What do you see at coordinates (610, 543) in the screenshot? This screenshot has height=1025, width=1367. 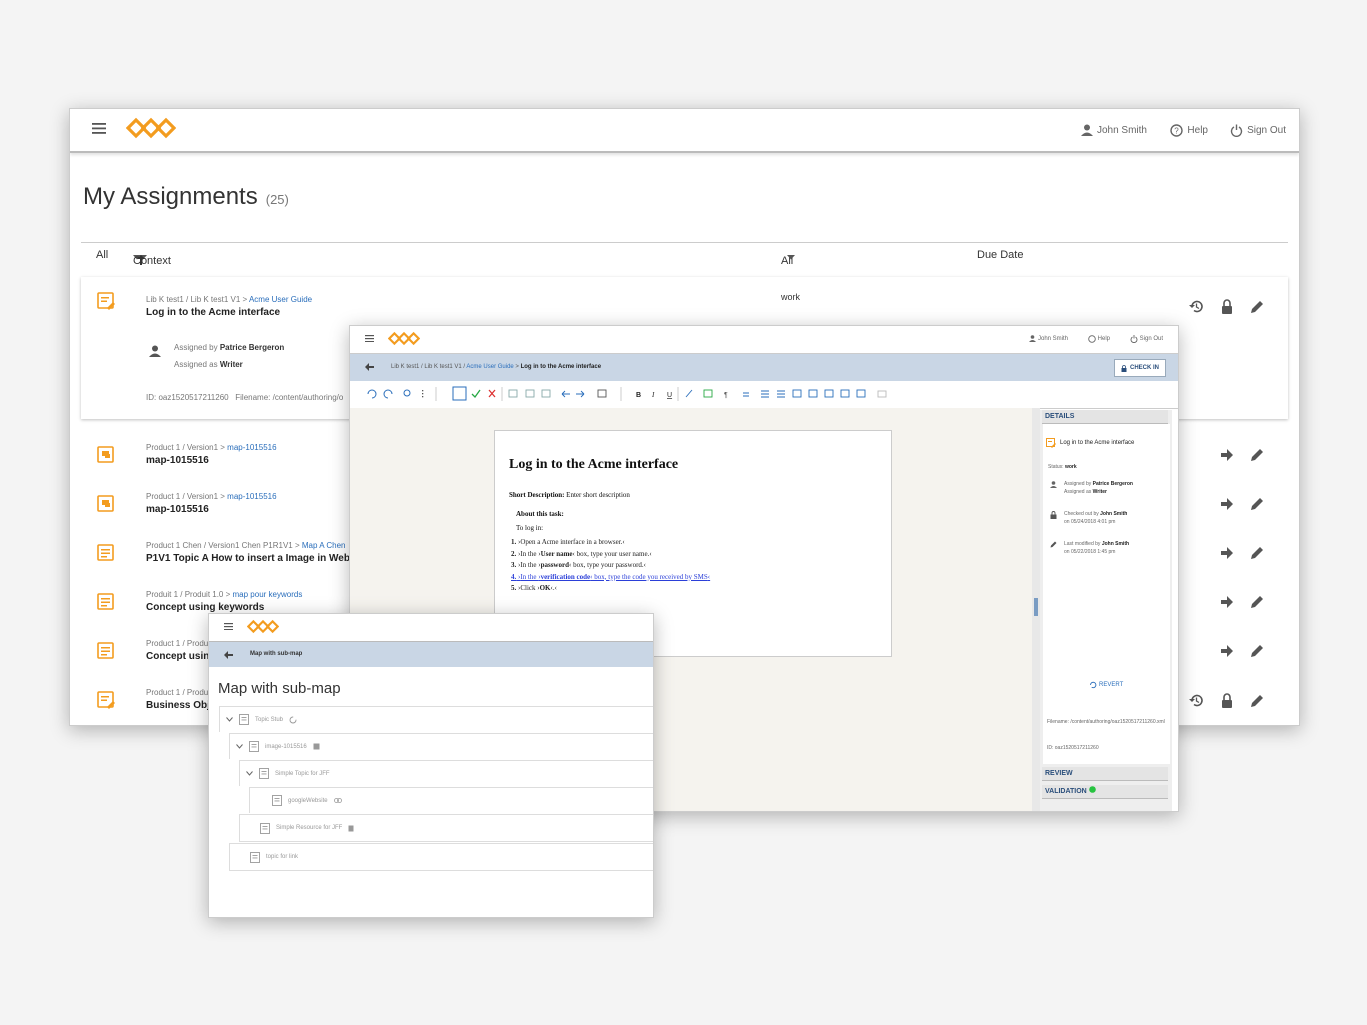 I see `step-item: 1. ›Open a Acme interface in a browser.‹` at bounding box center [610, 543].